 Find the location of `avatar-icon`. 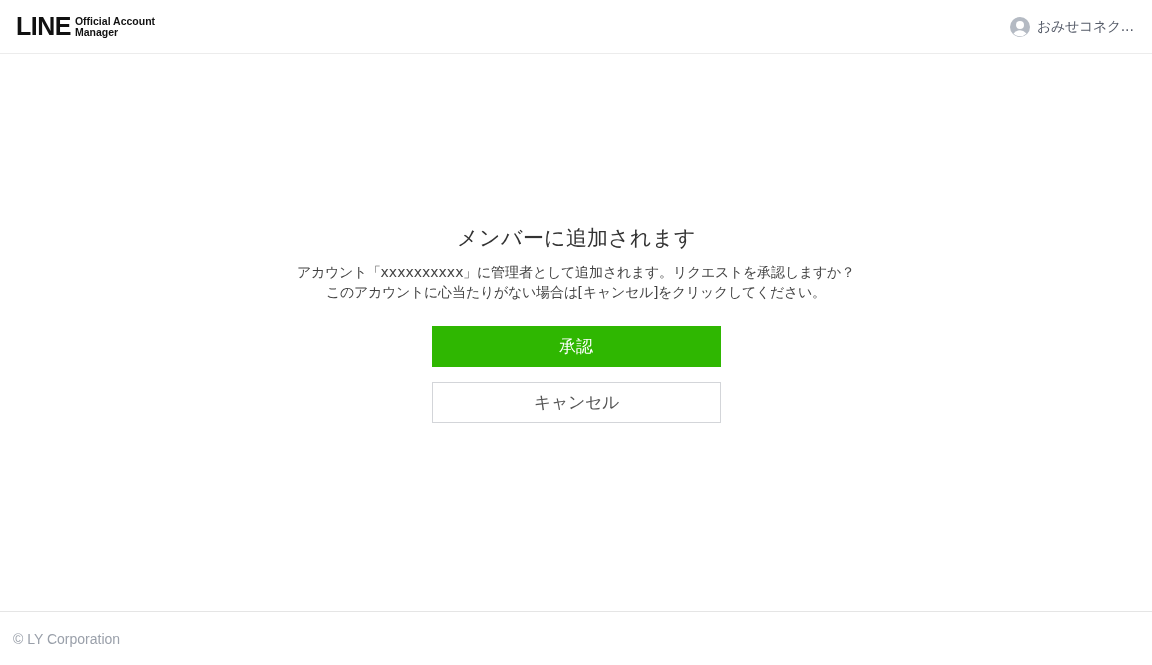

avatar-icon is located at coordinates (1019, 26).